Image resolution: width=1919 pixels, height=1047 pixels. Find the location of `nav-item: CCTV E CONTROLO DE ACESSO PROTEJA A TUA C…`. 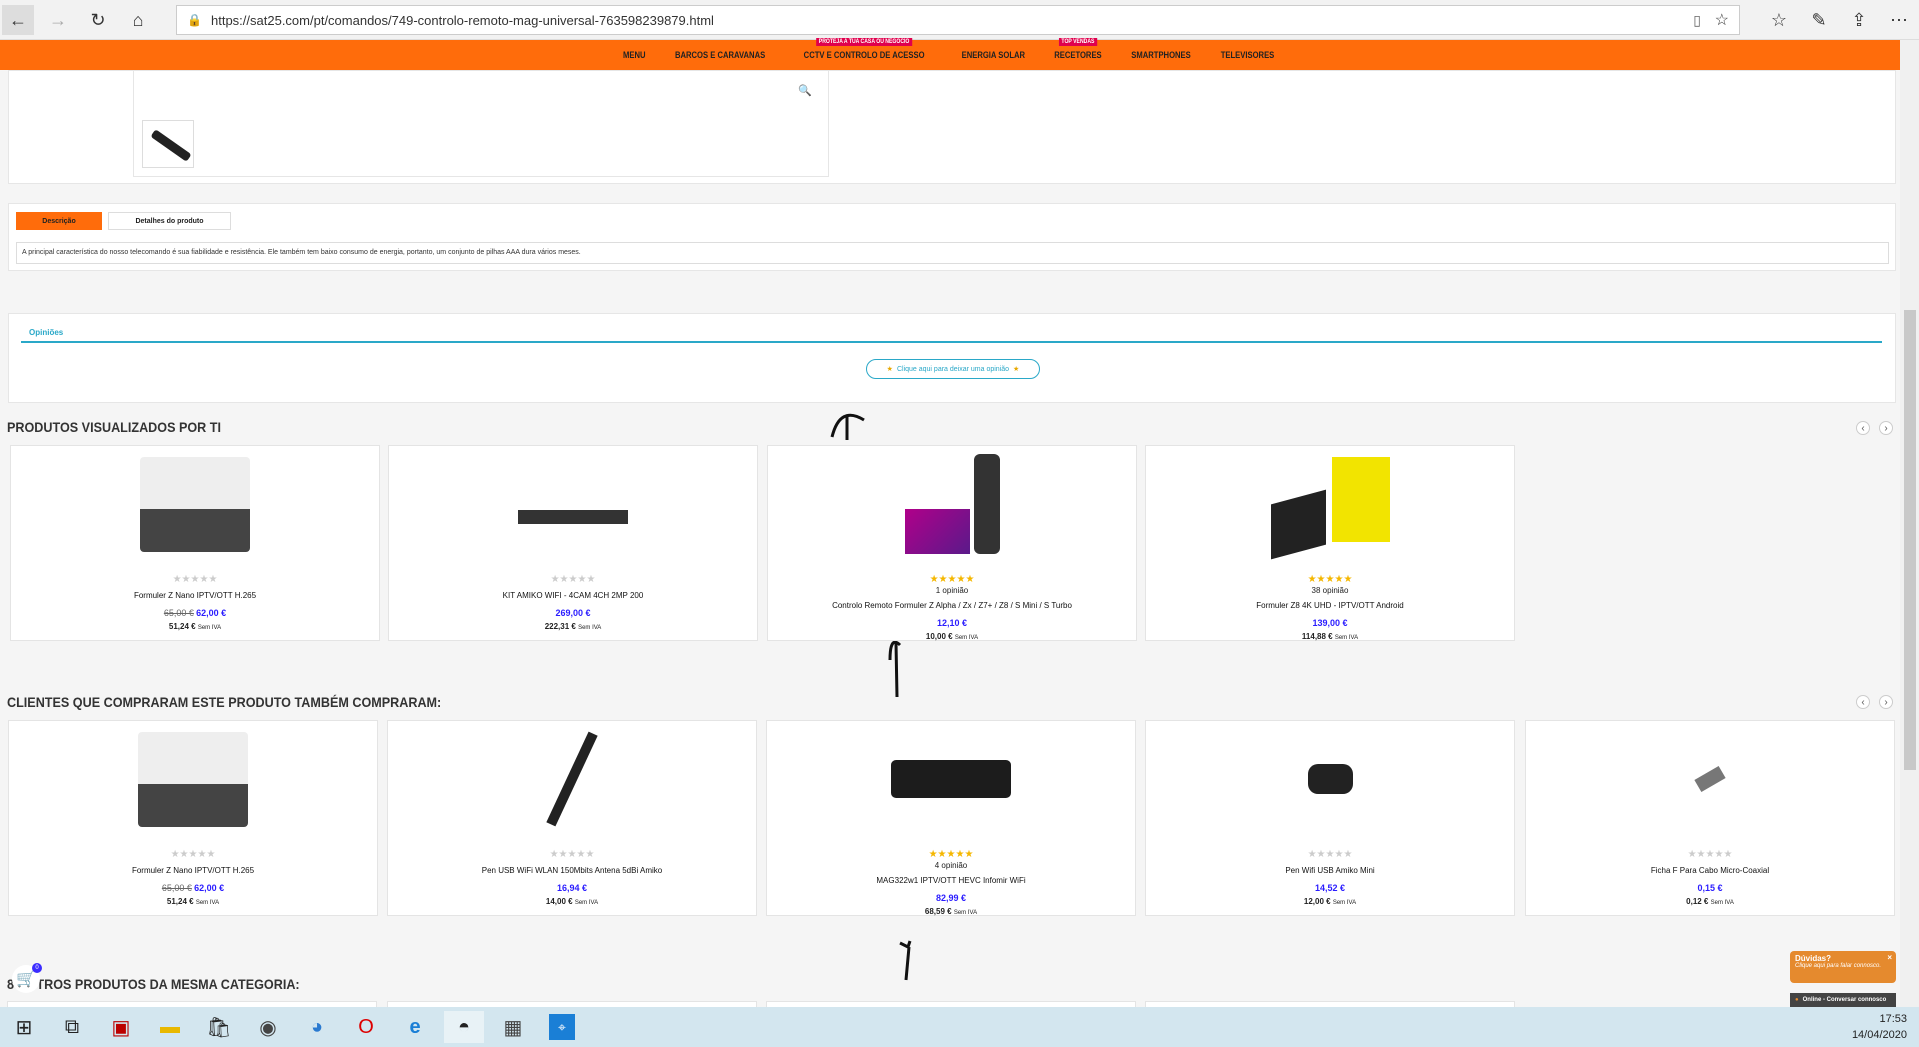

nav-item: CCTV E CONTROLO DE ACESSO PROTEJA A TUA C… is located at coordinates (864, 49).